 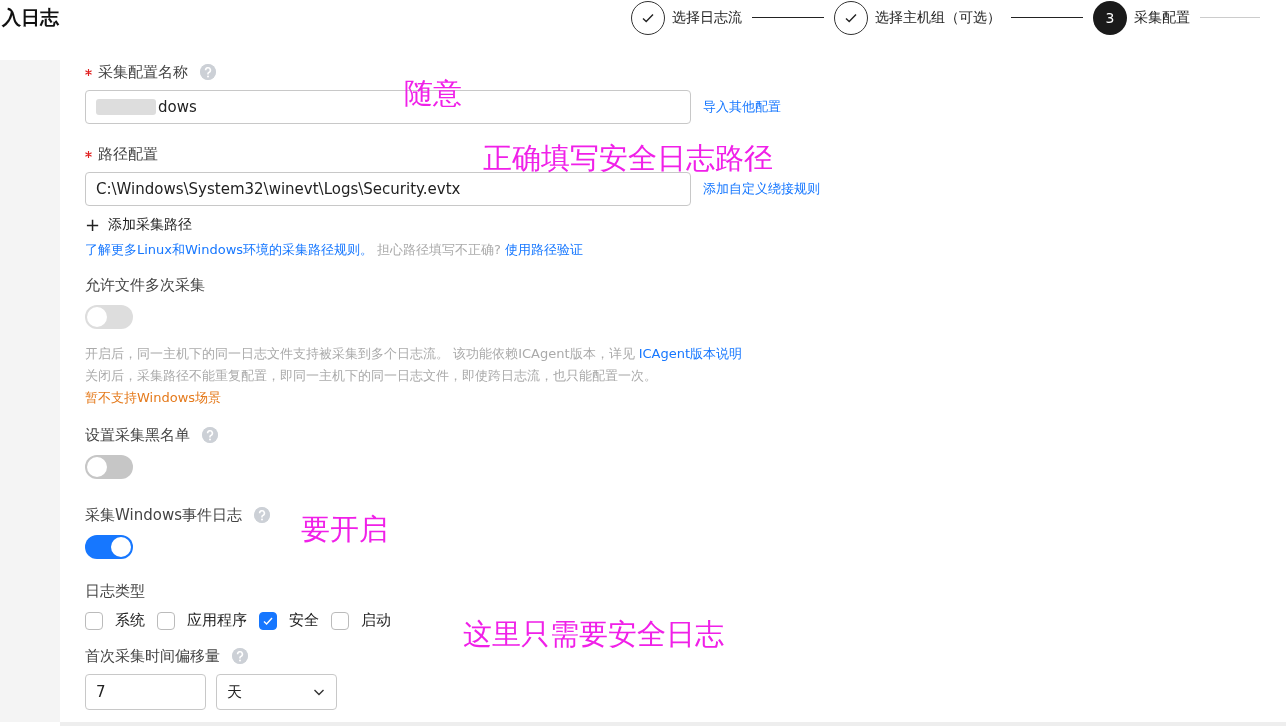 I want to click on step-number: 3, so click(x=1110, y=17).